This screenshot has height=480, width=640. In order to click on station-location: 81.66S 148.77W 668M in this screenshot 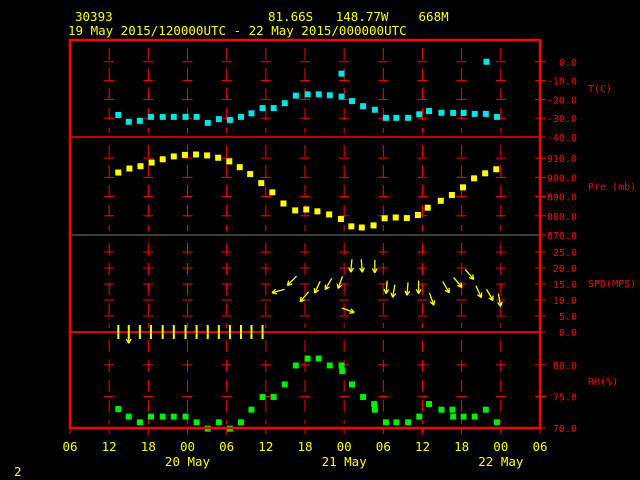, I will do `click(358, 16)`.